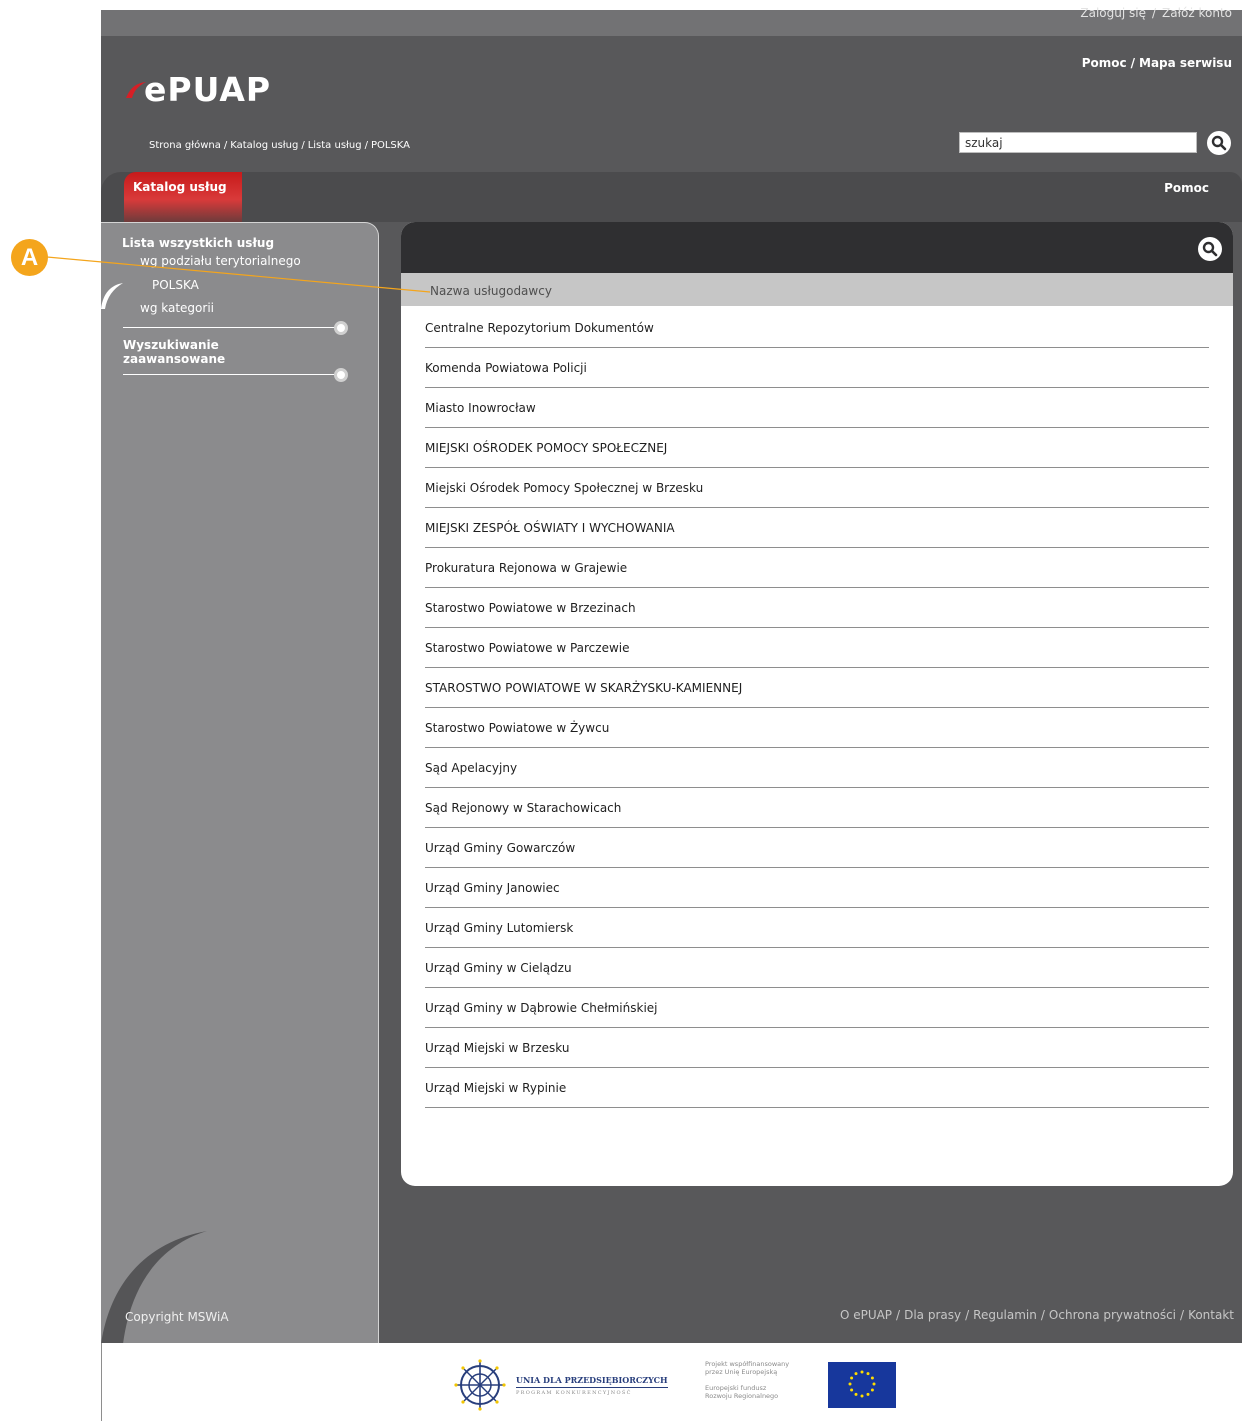 Image resolution: width=1246 pixels, height=1421 pixels. I want to click on nav-help-link: Pomoc, so click(1186, 188).